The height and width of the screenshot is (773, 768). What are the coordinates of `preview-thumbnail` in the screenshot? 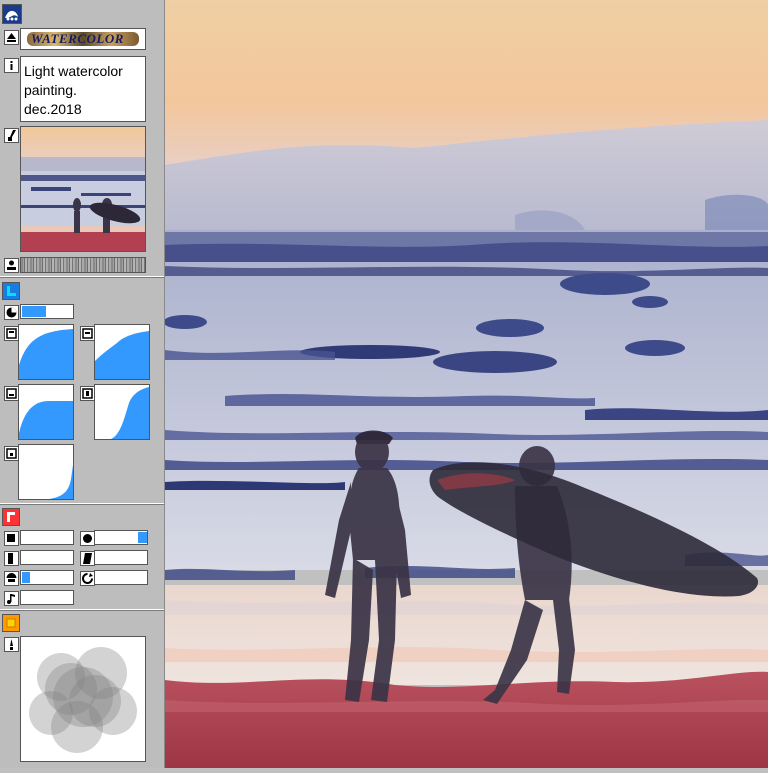 It's located at (83, 189).